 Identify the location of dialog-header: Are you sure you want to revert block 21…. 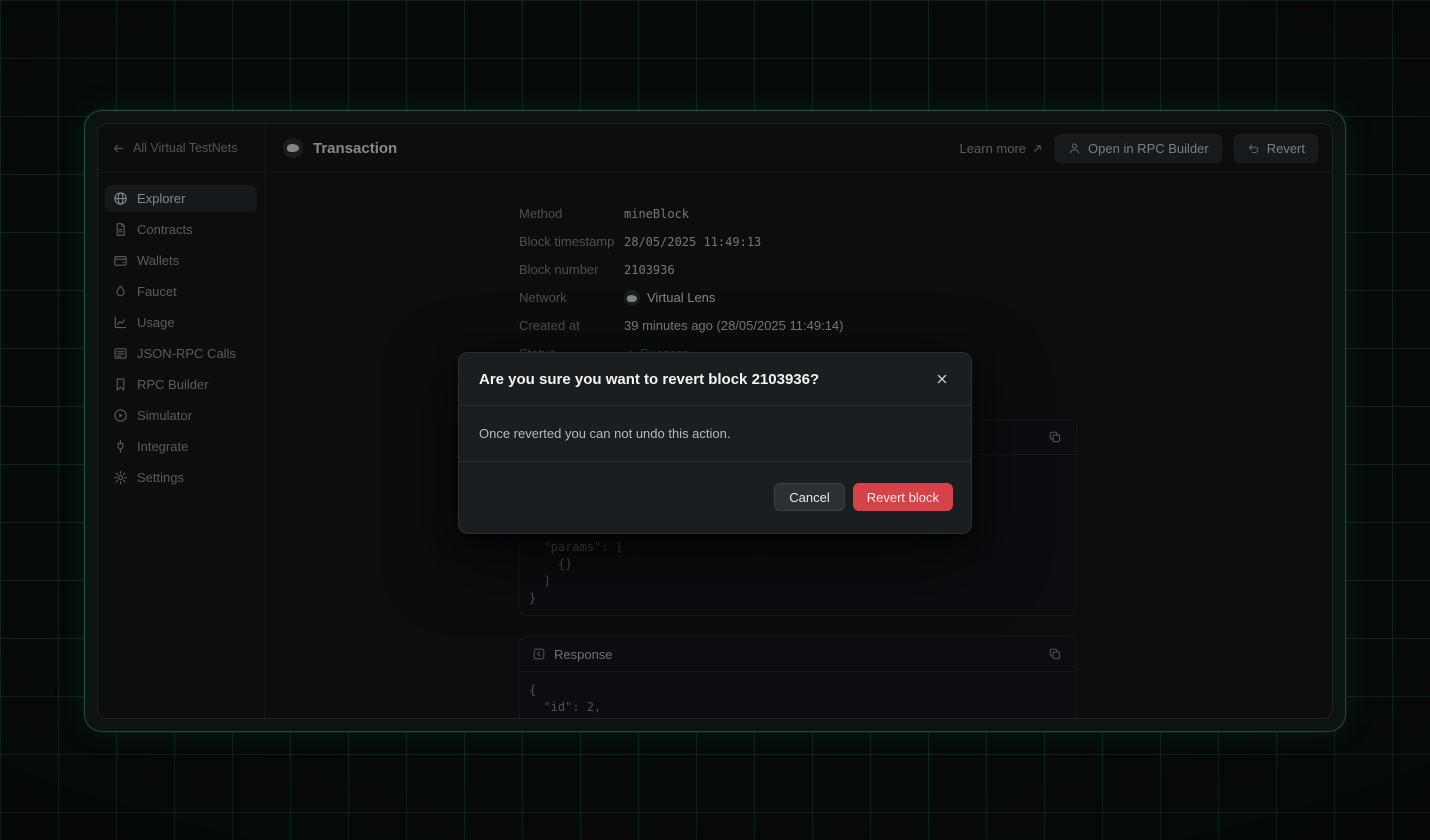
(715, 379).